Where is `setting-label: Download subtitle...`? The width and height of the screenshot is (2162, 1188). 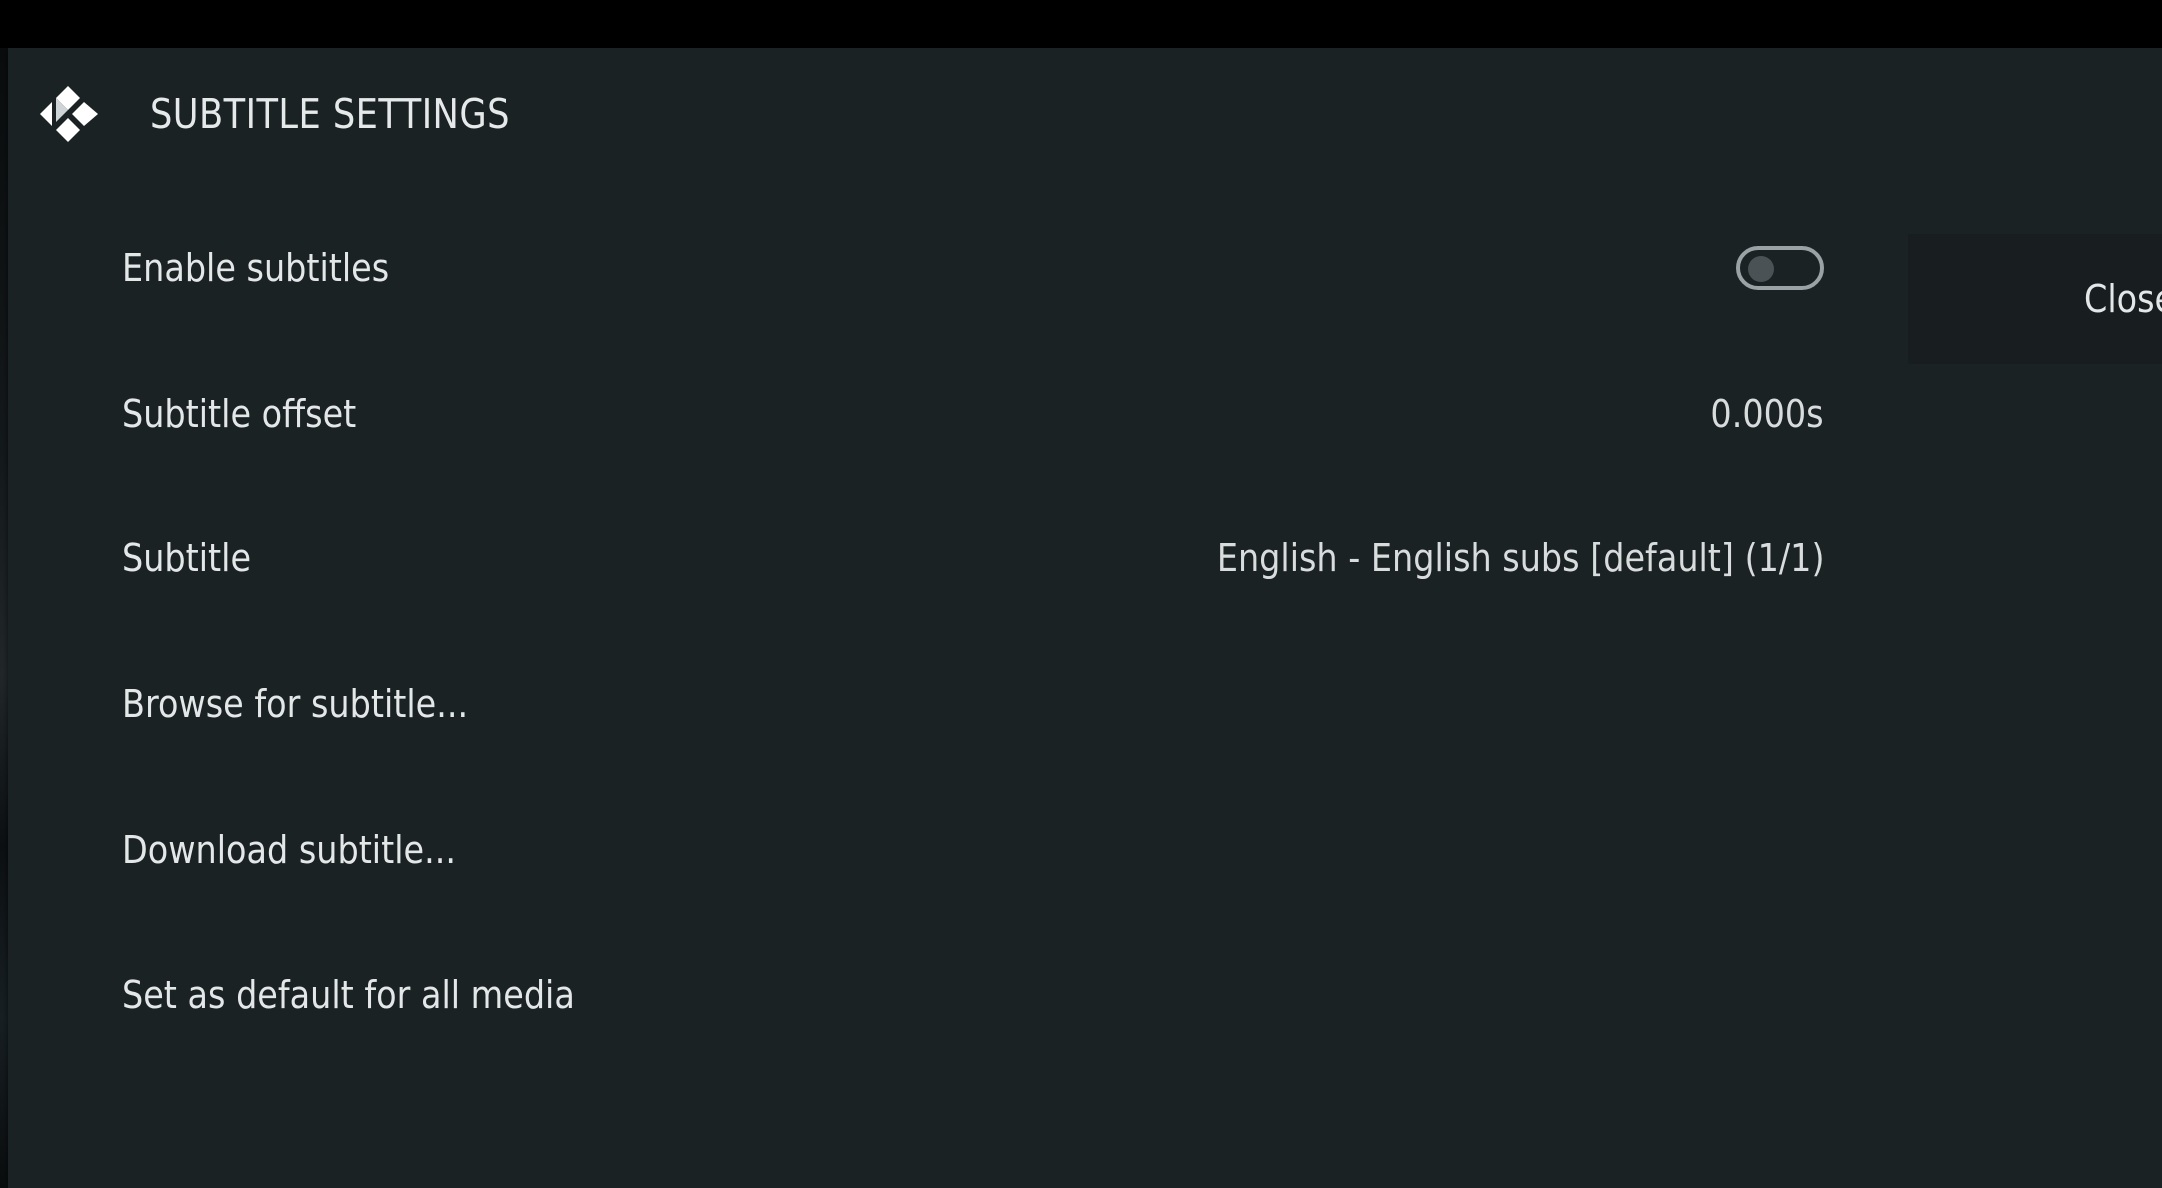
setting-label: Download subtitle... is located at coordinates (289, 850).